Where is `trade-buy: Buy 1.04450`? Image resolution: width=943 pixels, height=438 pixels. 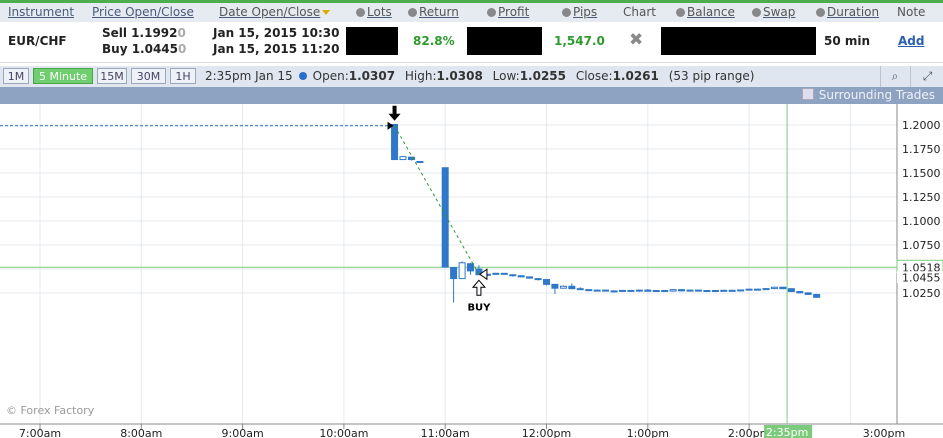 trade-buy: Buy 1.04450 is located at coordinates (144, 49).